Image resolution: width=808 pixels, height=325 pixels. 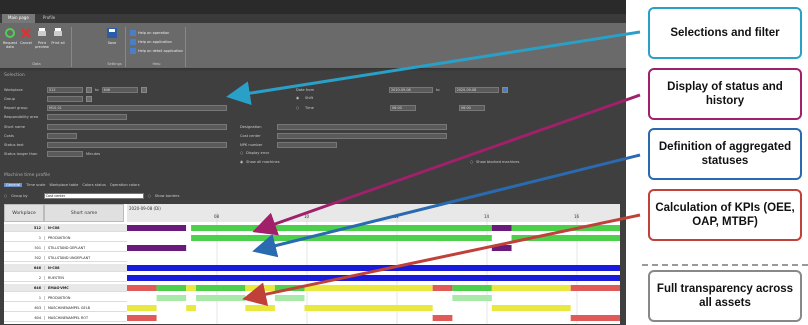 I want to click on callout-kpis: Calculation of KPIs (OEE, OAP, MTBF), so click(x=725, y=215).